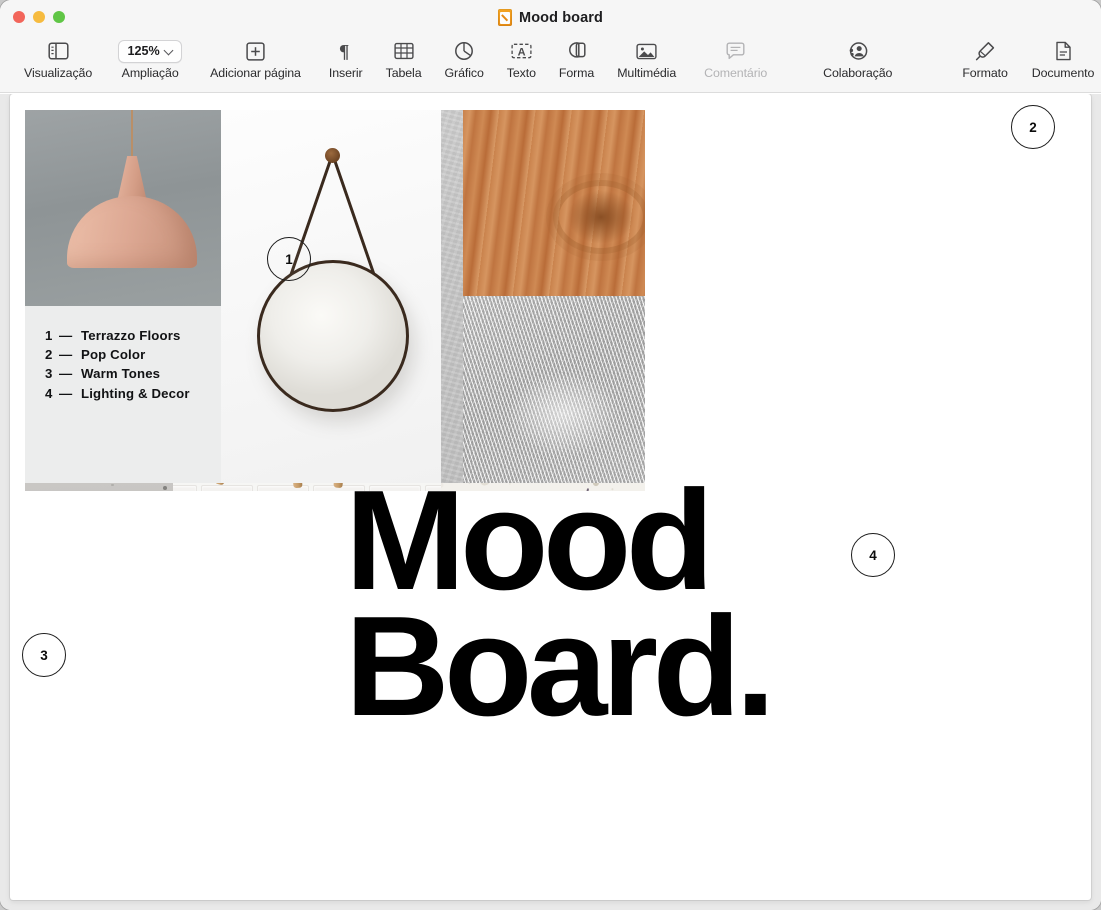 The width and height of the screenshot is (1101, 910). Describe the element at coordinates (121, 374) in the screenshot. I see `legend-label: Warm Tones` at that location.